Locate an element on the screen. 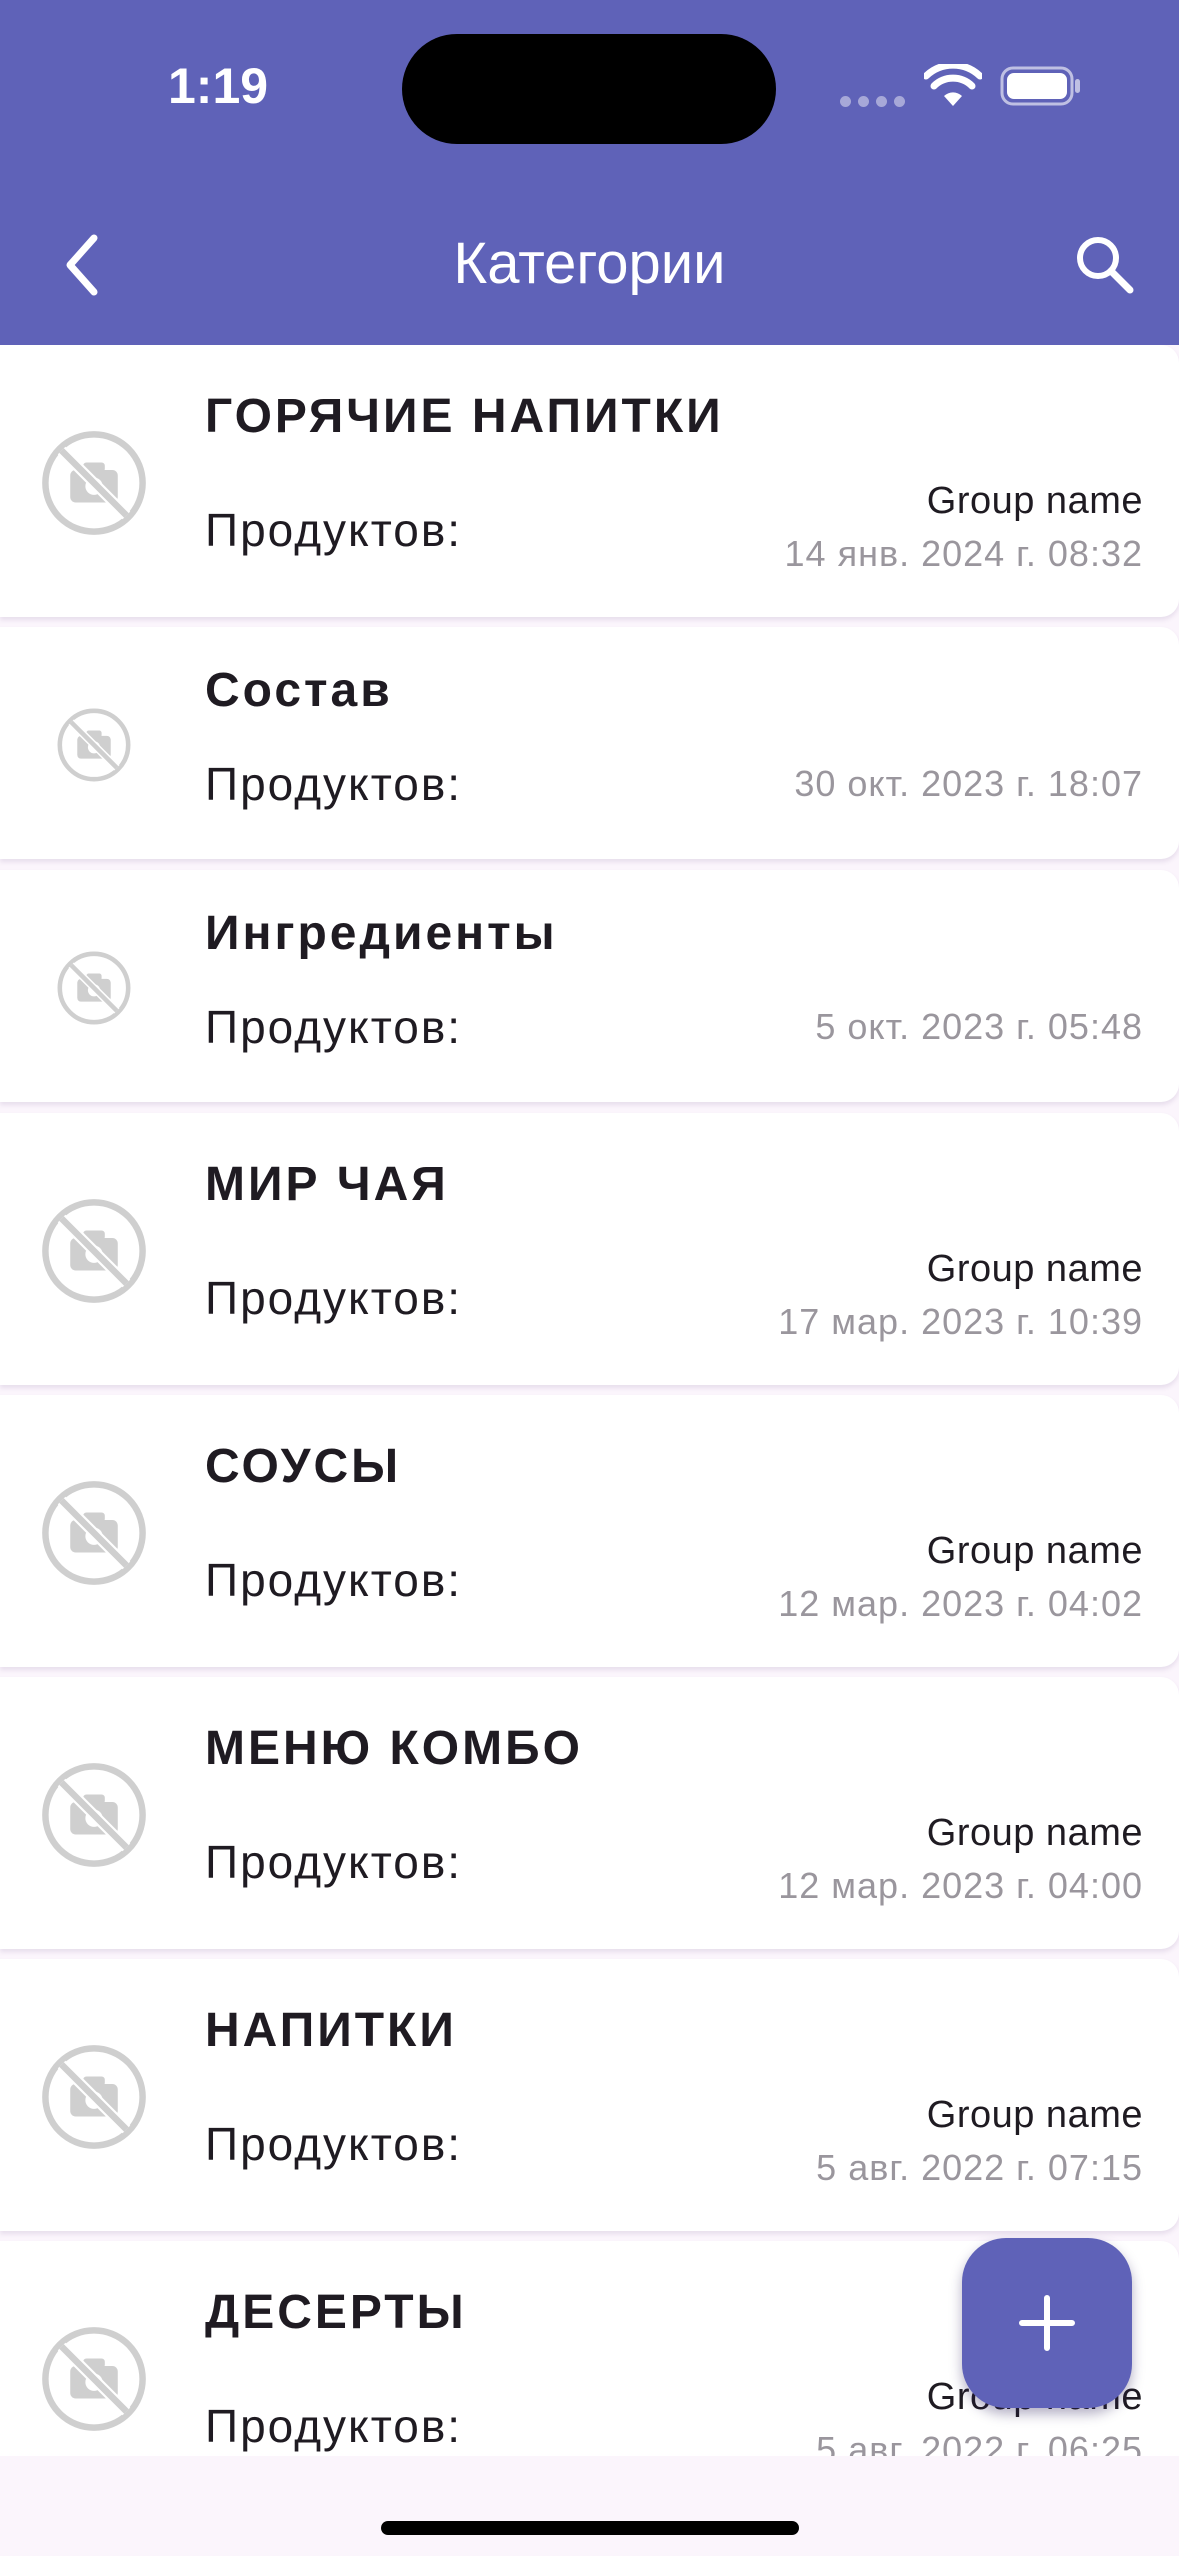  updated-date: 5 авг. 2022 г. 06:25 is located at coordinates (979, 2442).